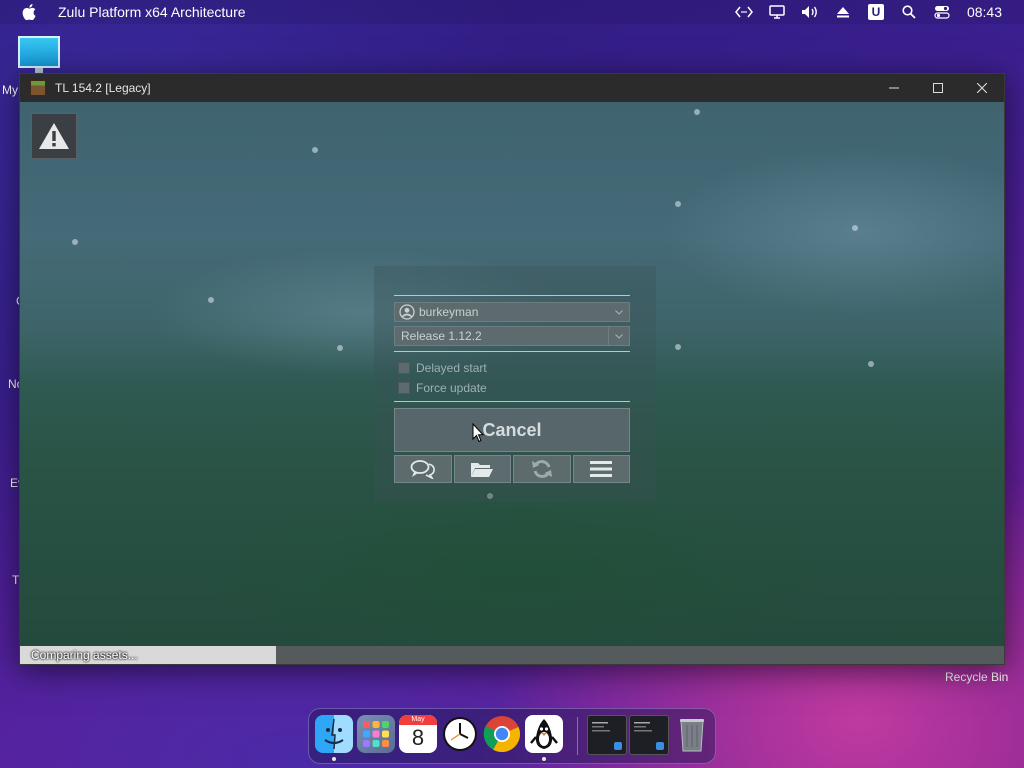 Image resolution: width=1024 pixels, height=768 pixels. Describe the element at coordinates (404, 388) in the screenshot. I see `force-update-checkbox` at that location.